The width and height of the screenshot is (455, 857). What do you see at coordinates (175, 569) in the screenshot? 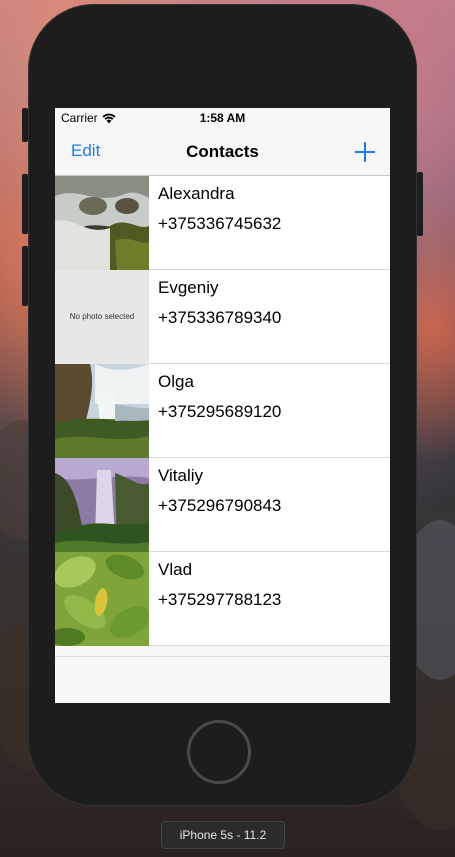
I see `contact-name: Vlad` at bounding box center [175, 569].